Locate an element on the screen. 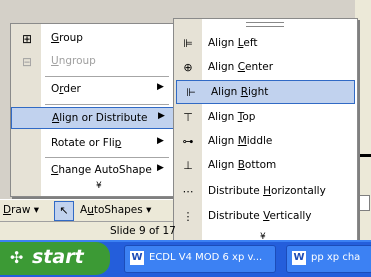  slide-counter: Slide 9 of 17 is located at coordinates (143, 231).